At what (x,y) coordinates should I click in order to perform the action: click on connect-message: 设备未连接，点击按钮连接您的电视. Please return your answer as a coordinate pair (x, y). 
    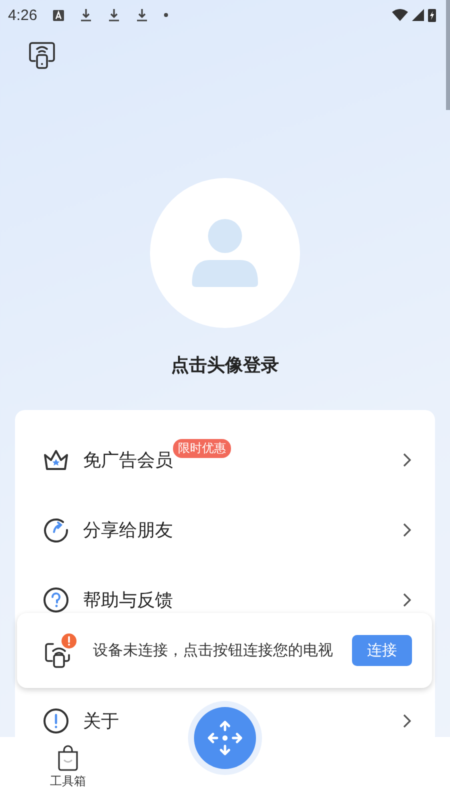
    Looking at the image, I should click on (213, 650).